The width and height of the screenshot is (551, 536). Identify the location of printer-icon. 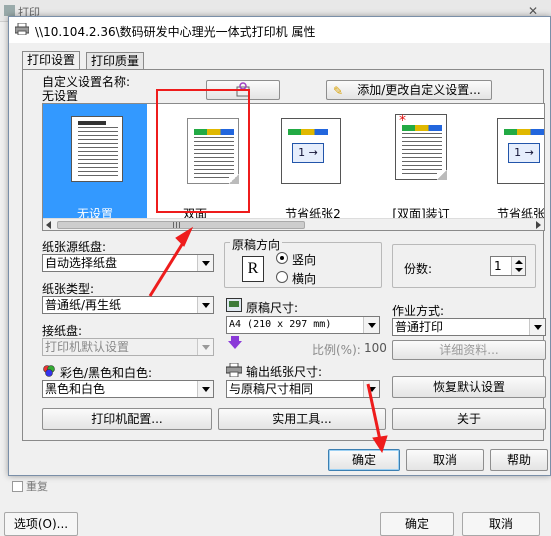
(22, 29).